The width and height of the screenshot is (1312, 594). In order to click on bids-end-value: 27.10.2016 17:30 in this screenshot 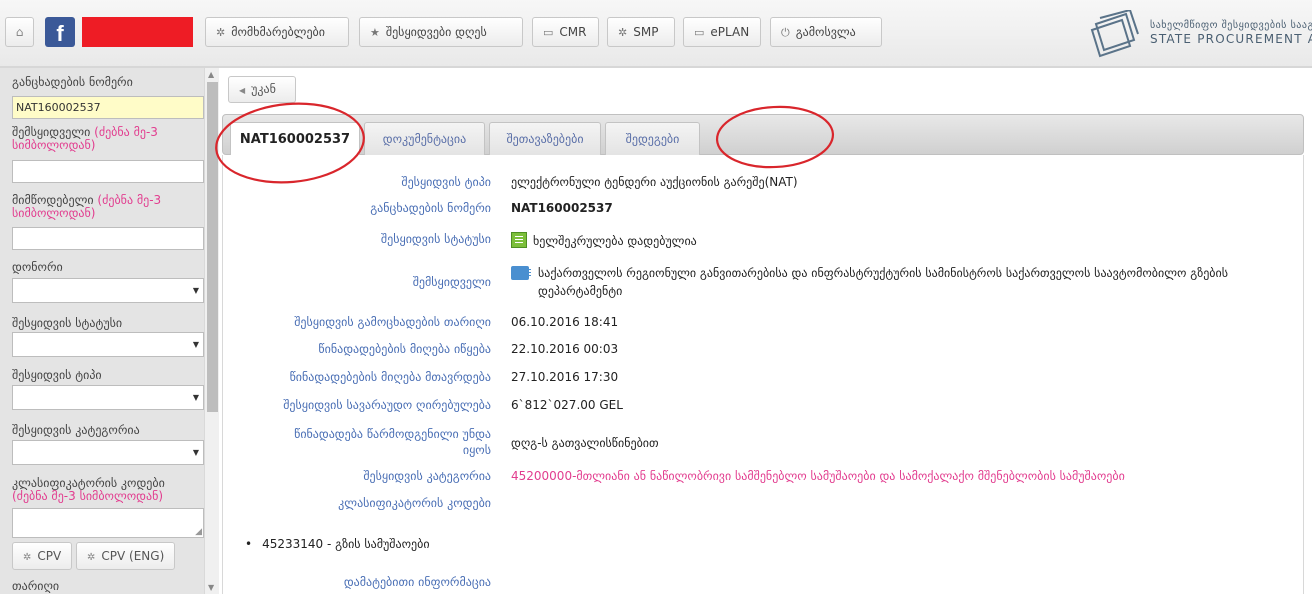, I will do `click(565, 377)`.